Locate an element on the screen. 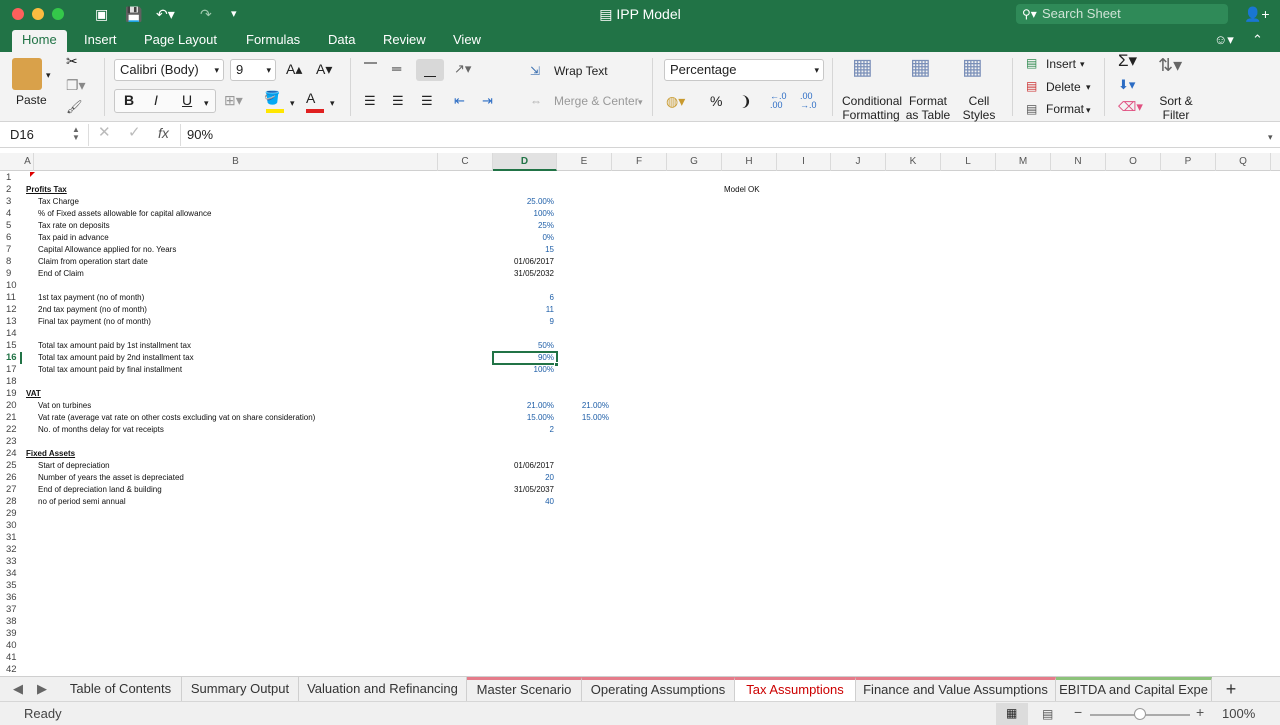 The width and height of the screenshot is (1280, 725). cell-d25: 01/06/2017 is located at coordinates (523, 466).